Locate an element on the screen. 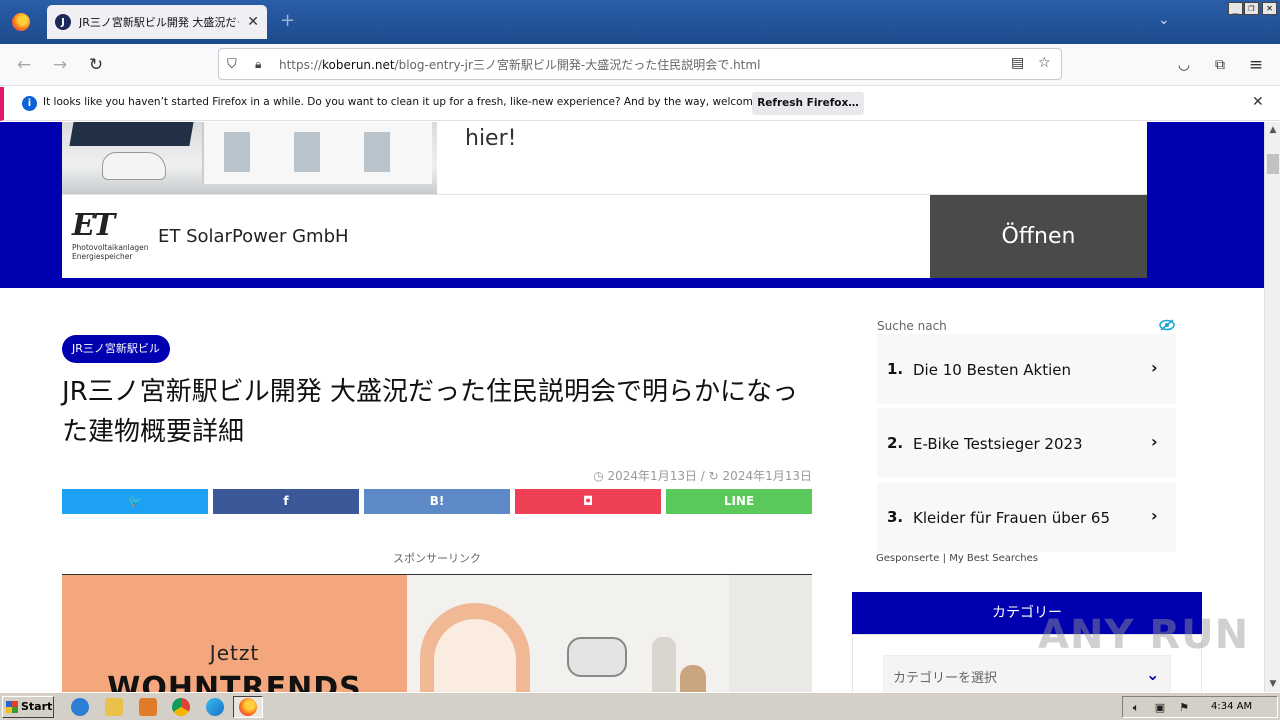 Image resolution: width=1280 pixels, height=720 pixels. ad-banner-wohntrends: Jetzt WOHNTRENDS is located at coordinates (437, 633).